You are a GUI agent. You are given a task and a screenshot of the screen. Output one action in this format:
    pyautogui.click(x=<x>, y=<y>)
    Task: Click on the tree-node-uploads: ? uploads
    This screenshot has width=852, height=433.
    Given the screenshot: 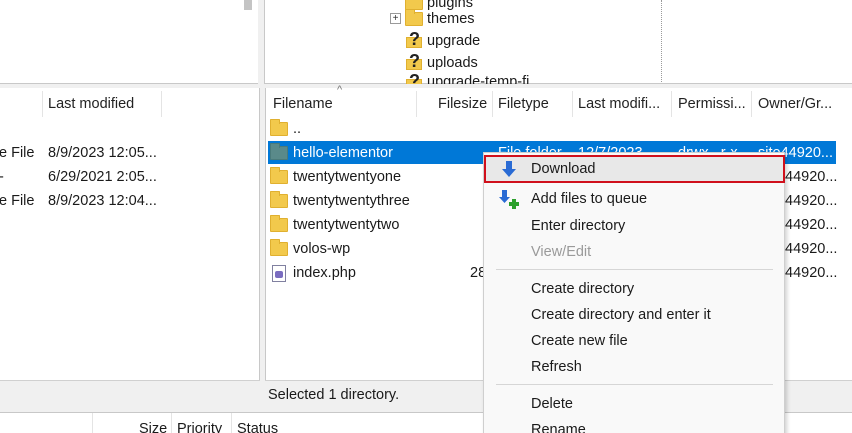 What is the action you would take?
    pyautogui.click(x=441, y=62)
    